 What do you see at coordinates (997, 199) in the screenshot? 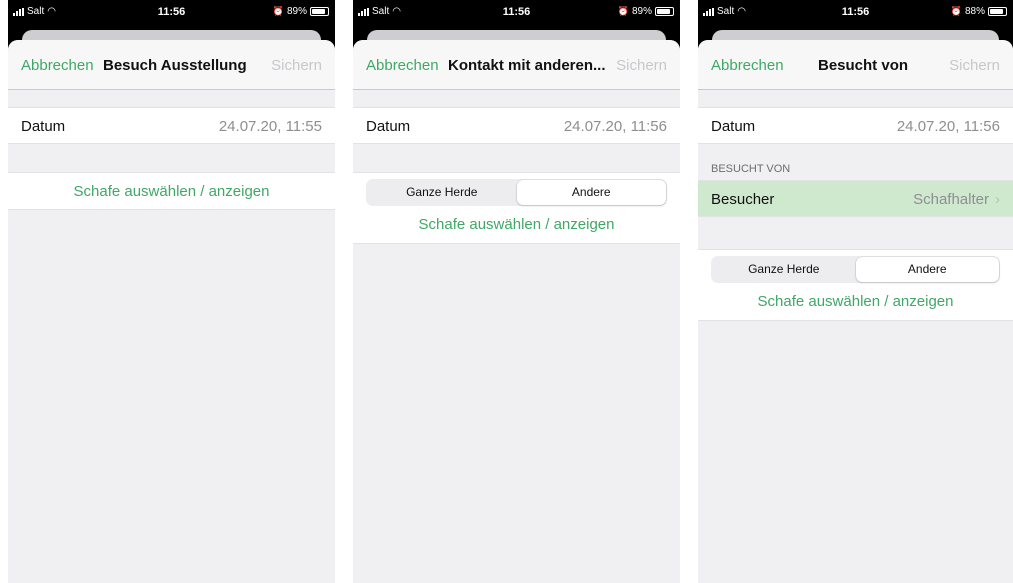
I see `chevron-right-icon: ›` at bounding box center [997, 199].